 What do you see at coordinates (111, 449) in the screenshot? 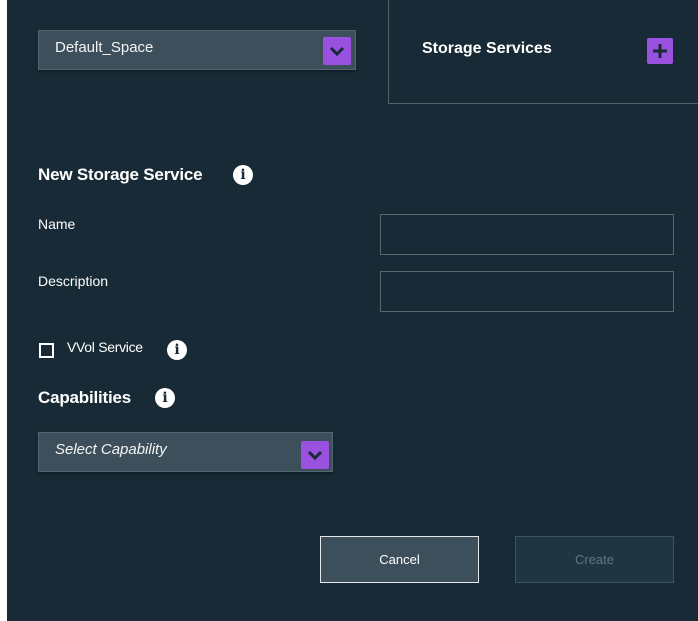
I see `capability-dropdown-value: Select Capability` at bounding box center [111, 449].